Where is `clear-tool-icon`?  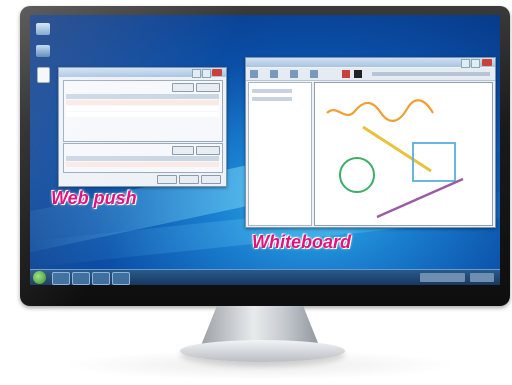
clear-tool-icon is located at coordinates (314, 74).